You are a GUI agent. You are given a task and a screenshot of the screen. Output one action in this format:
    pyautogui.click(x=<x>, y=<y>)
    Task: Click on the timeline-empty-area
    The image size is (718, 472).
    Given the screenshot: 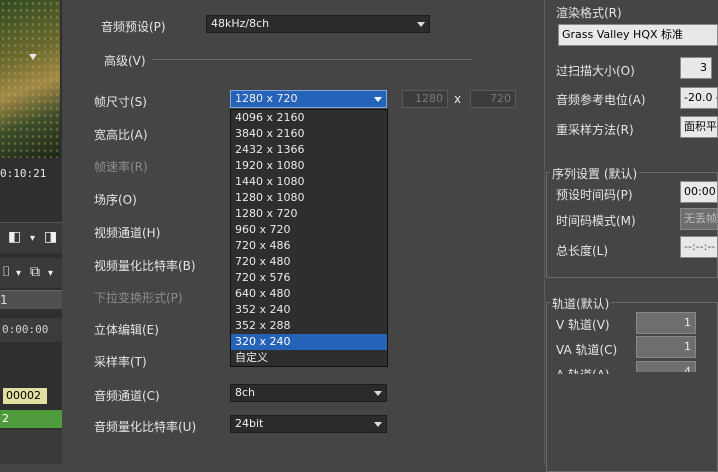 What is the action you would take?
    pyautogui.click(x=31, y=447)
    